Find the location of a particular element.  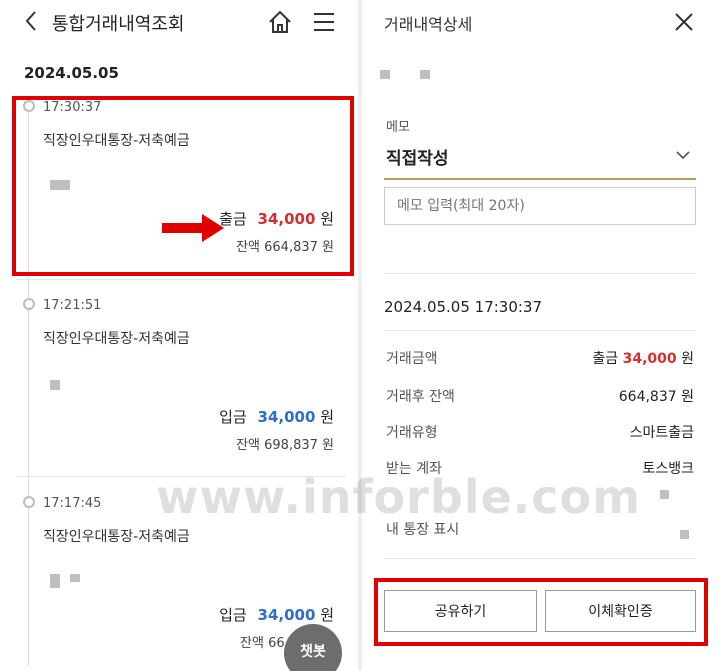

list-date: 2024.05.05 is located at coordinates (71, 73).